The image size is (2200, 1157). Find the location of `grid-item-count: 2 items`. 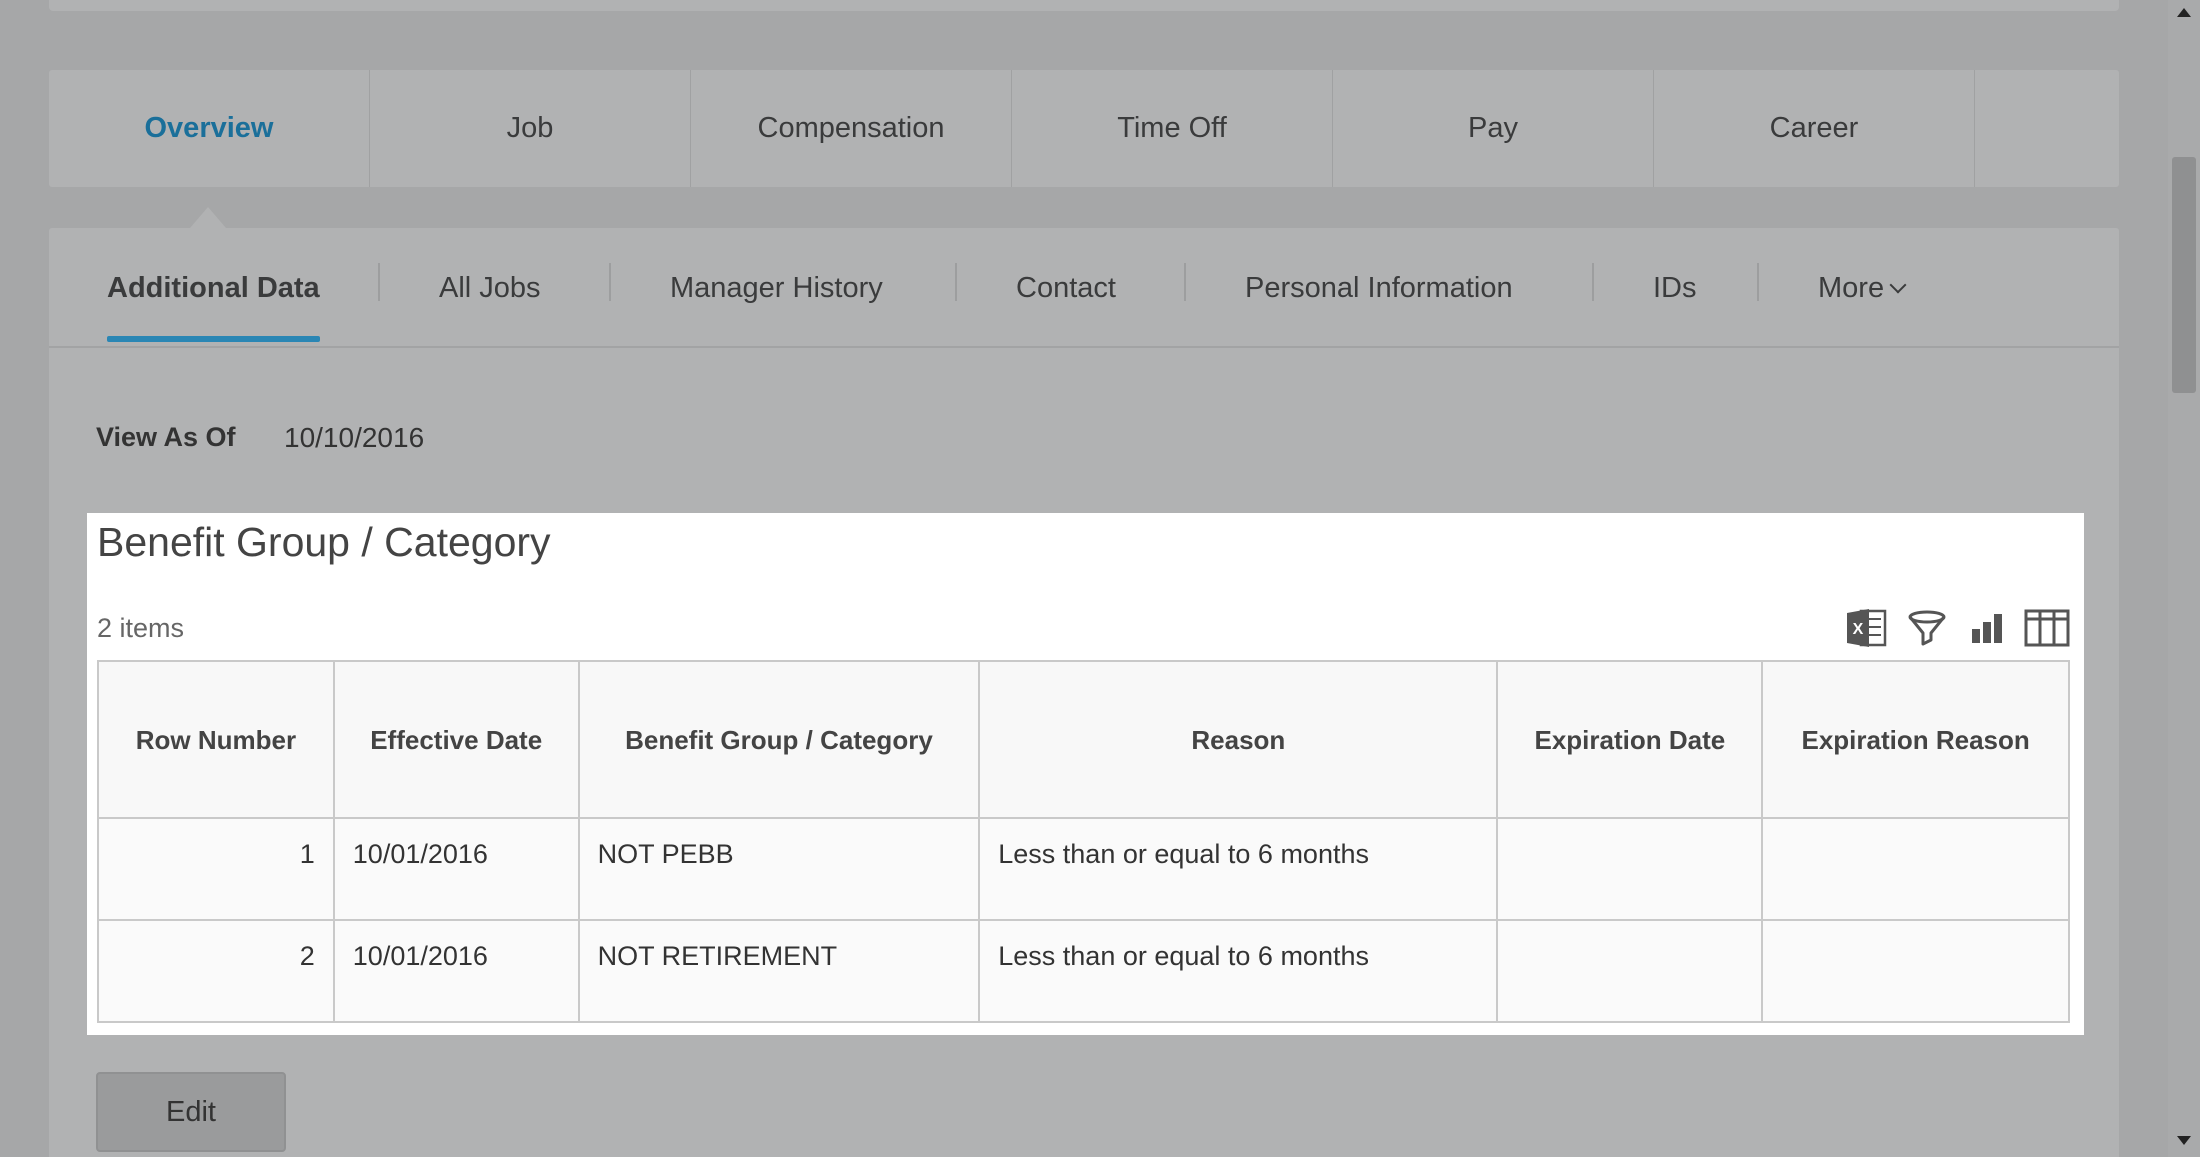

grid-item-count: 2 items is located at coordinates (141, 628).